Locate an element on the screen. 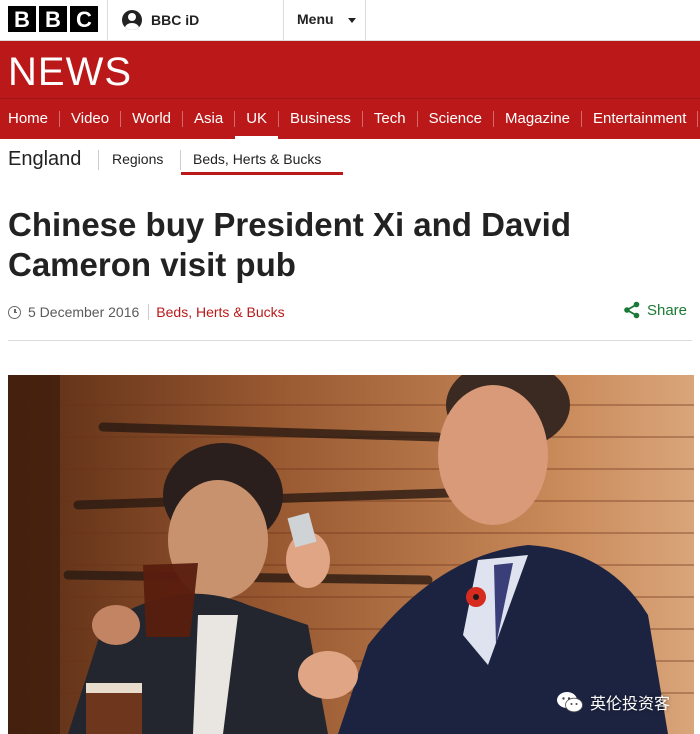 This screenshot has width=700, height=734. active-underline is located at coordinates (262, 173).